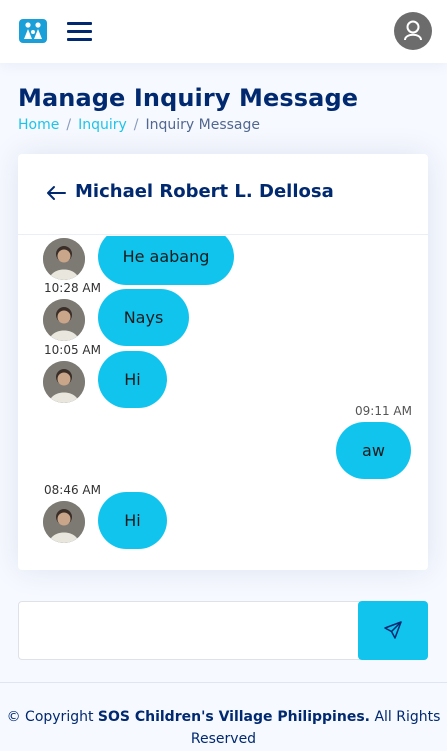 The width and height of the screenshot is (447, 751). I want to click on message-timestamp: 10:05 AM, so click(72, 350).